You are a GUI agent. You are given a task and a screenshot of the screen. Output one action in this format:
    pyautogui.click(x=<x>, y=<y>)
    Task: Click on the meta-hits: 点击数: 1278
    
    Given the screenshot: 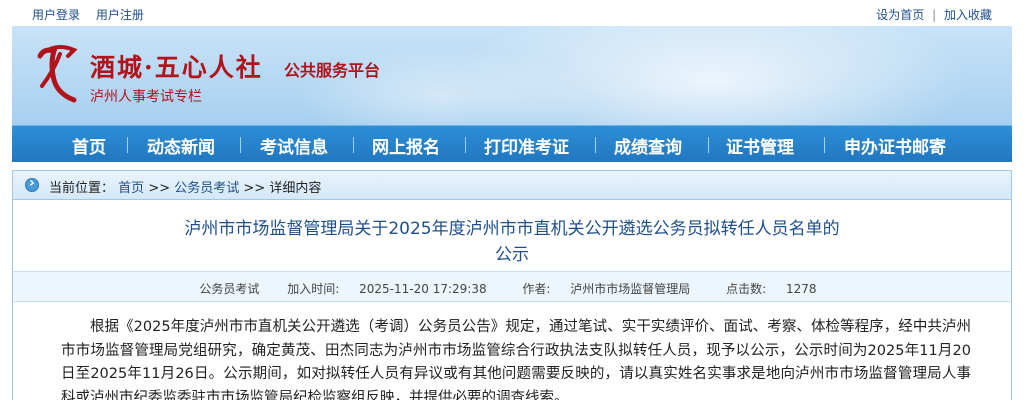 What is the action you would take?
    pyautogui.click(x=771, y=289)
    